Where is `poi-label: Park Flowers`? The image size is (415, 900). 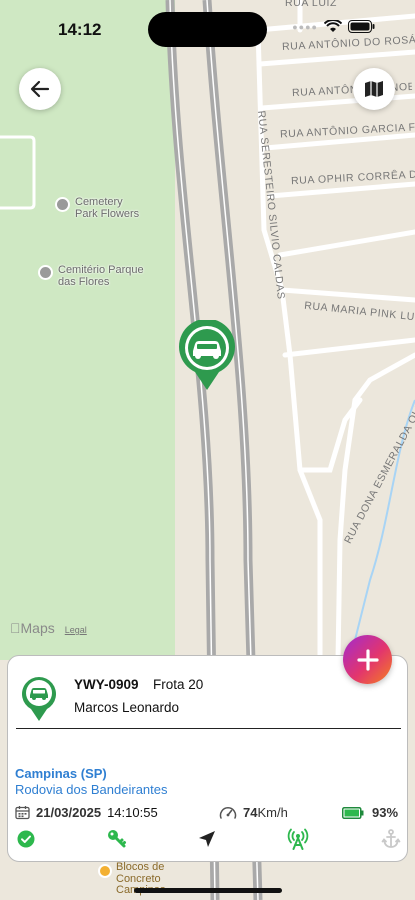 poi-label: Park Flowers is located at coordinates (107, 214).